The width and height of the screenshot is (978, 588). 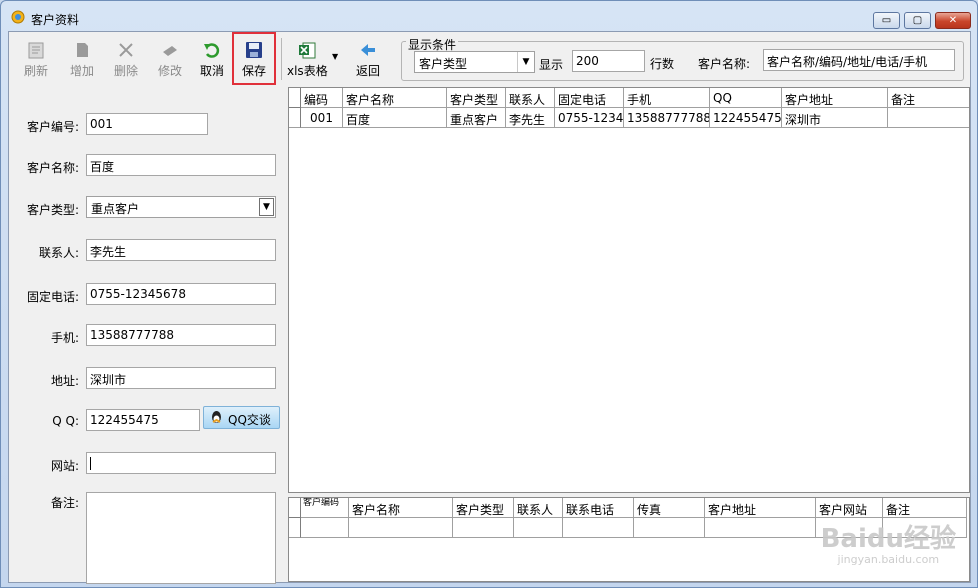 I want to click on title-bar: 客户资料 ▭ ▢ ✕, so click(x=489, y=16).